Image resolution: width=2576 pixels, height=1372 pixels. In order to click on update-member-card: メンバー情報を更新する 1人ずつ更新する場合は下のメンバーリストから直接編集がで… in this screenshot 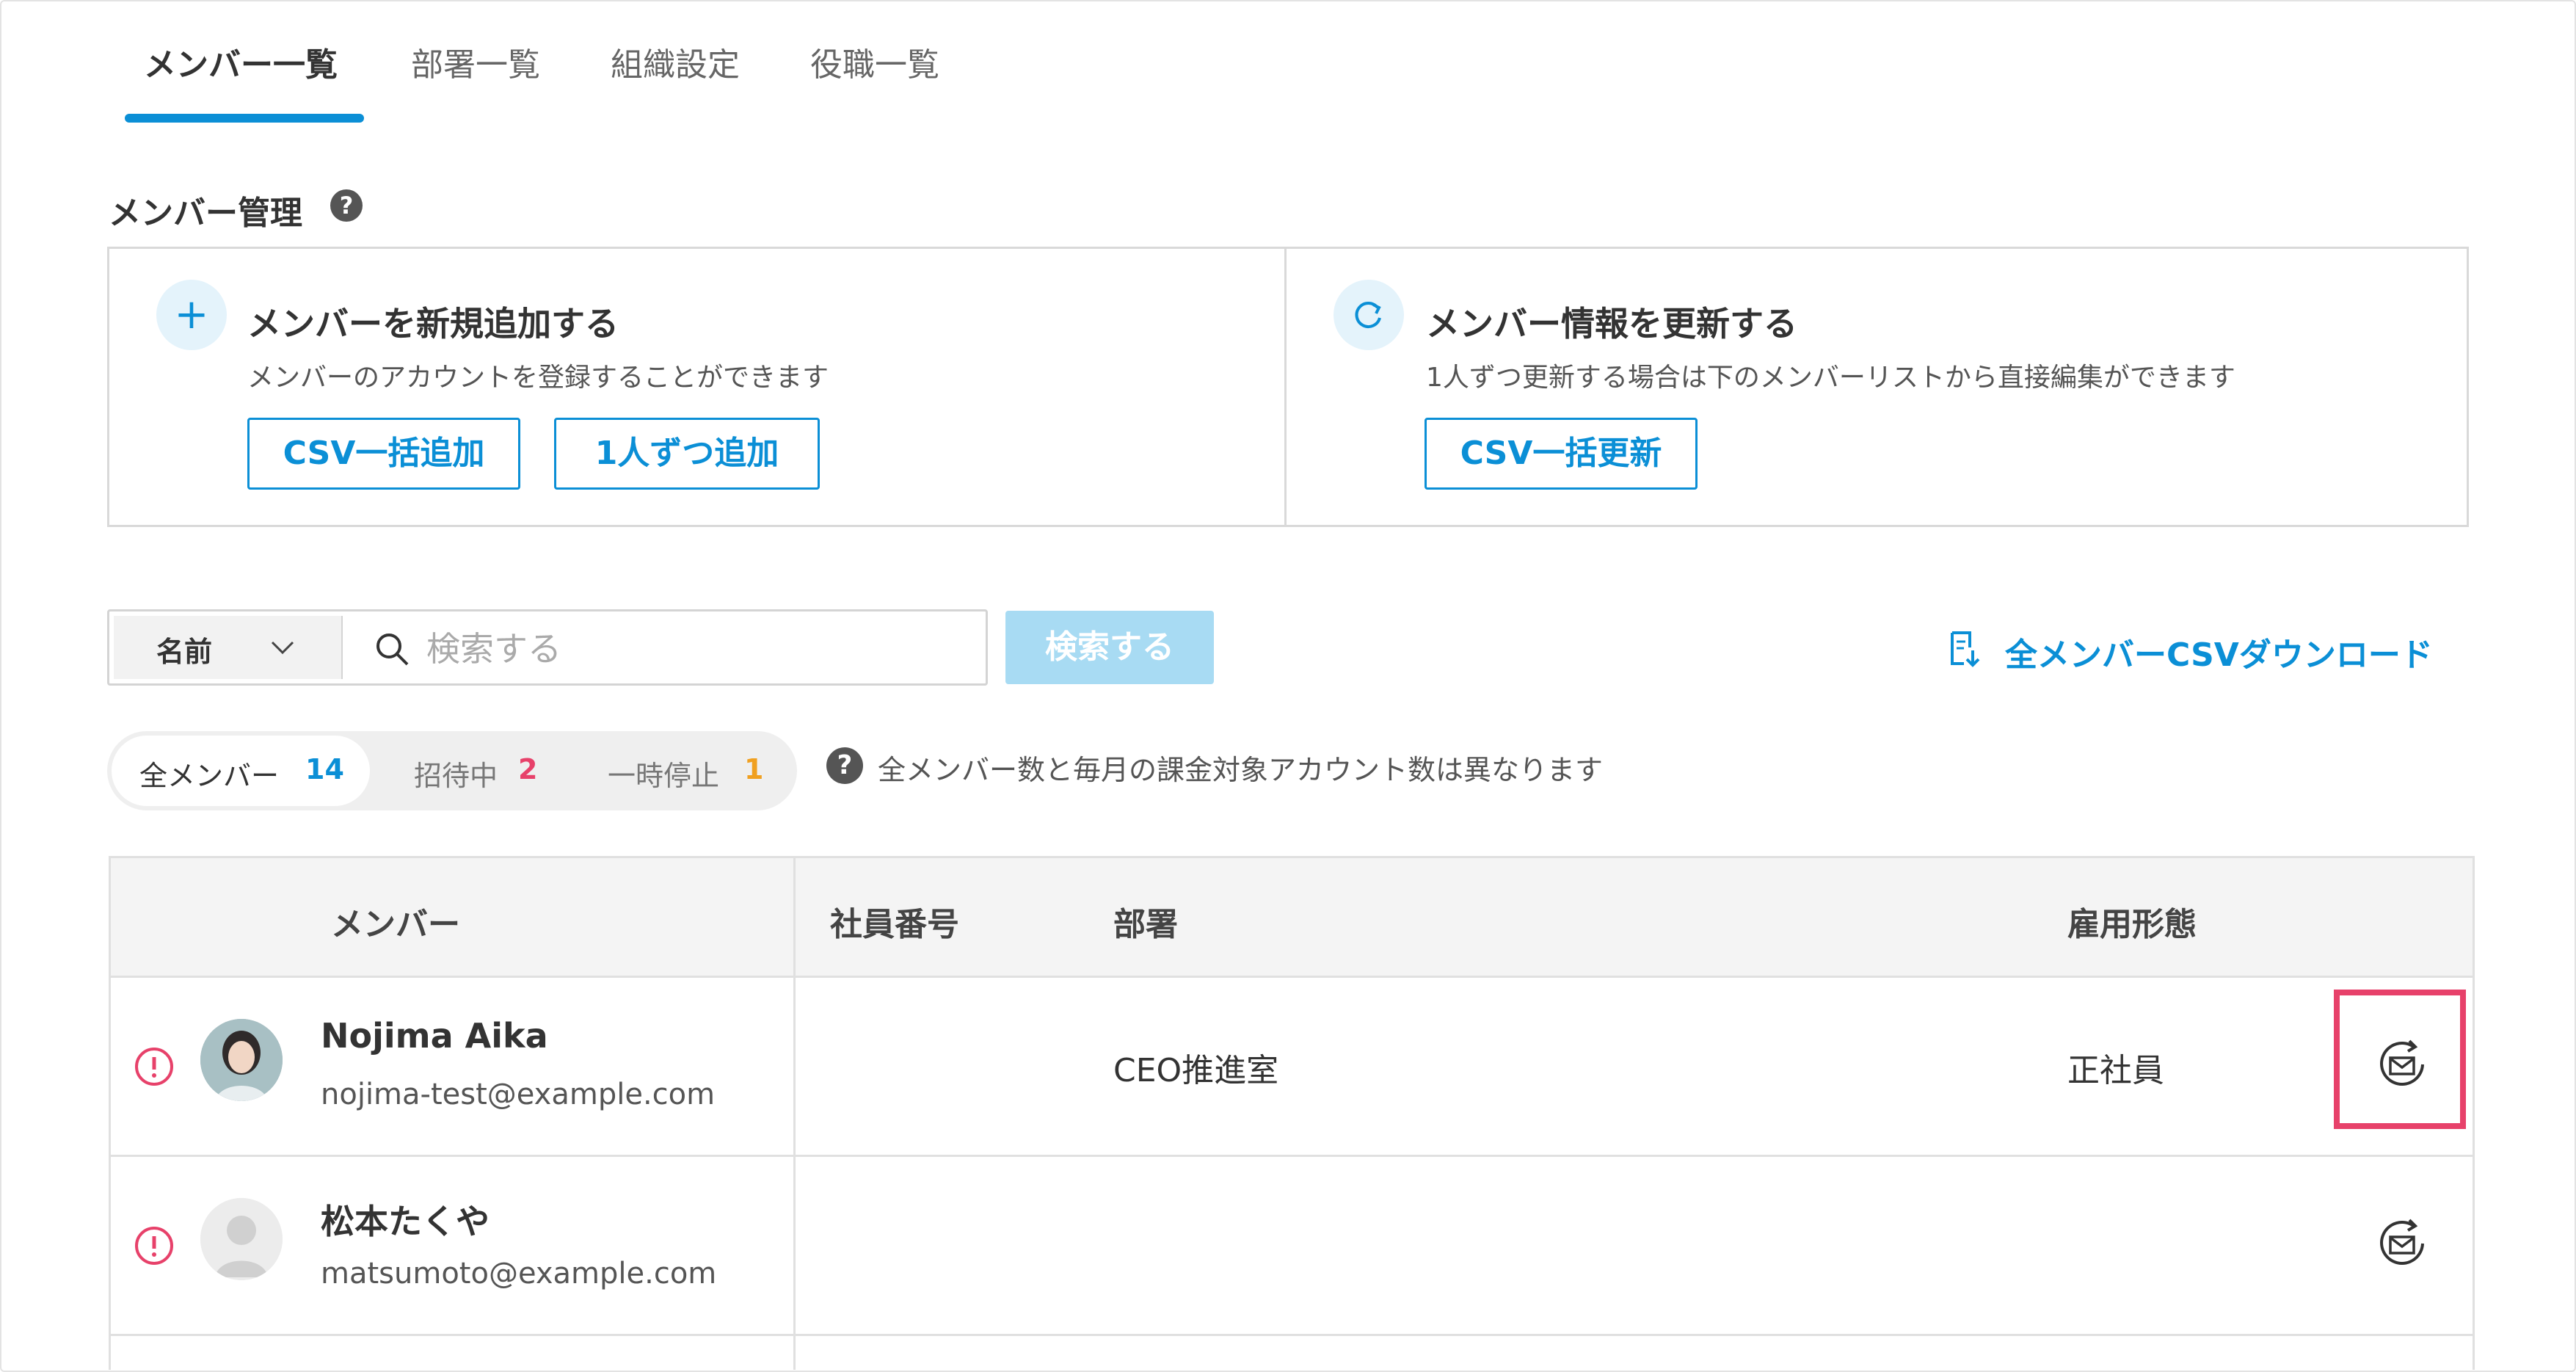, I will do `click(1876, 387)`.